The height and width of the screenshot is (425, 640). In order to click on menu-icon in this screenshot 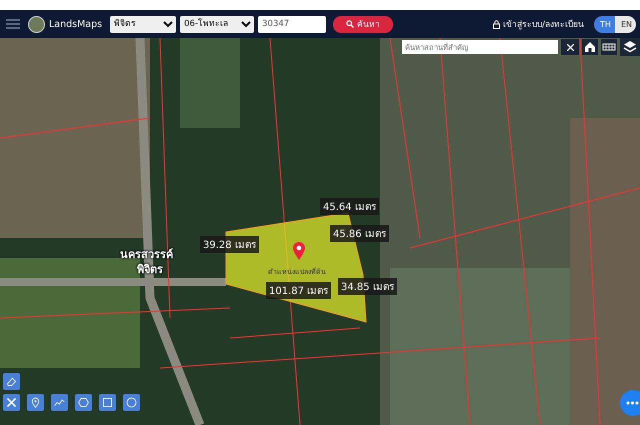, I will do `click(13, 24)`.